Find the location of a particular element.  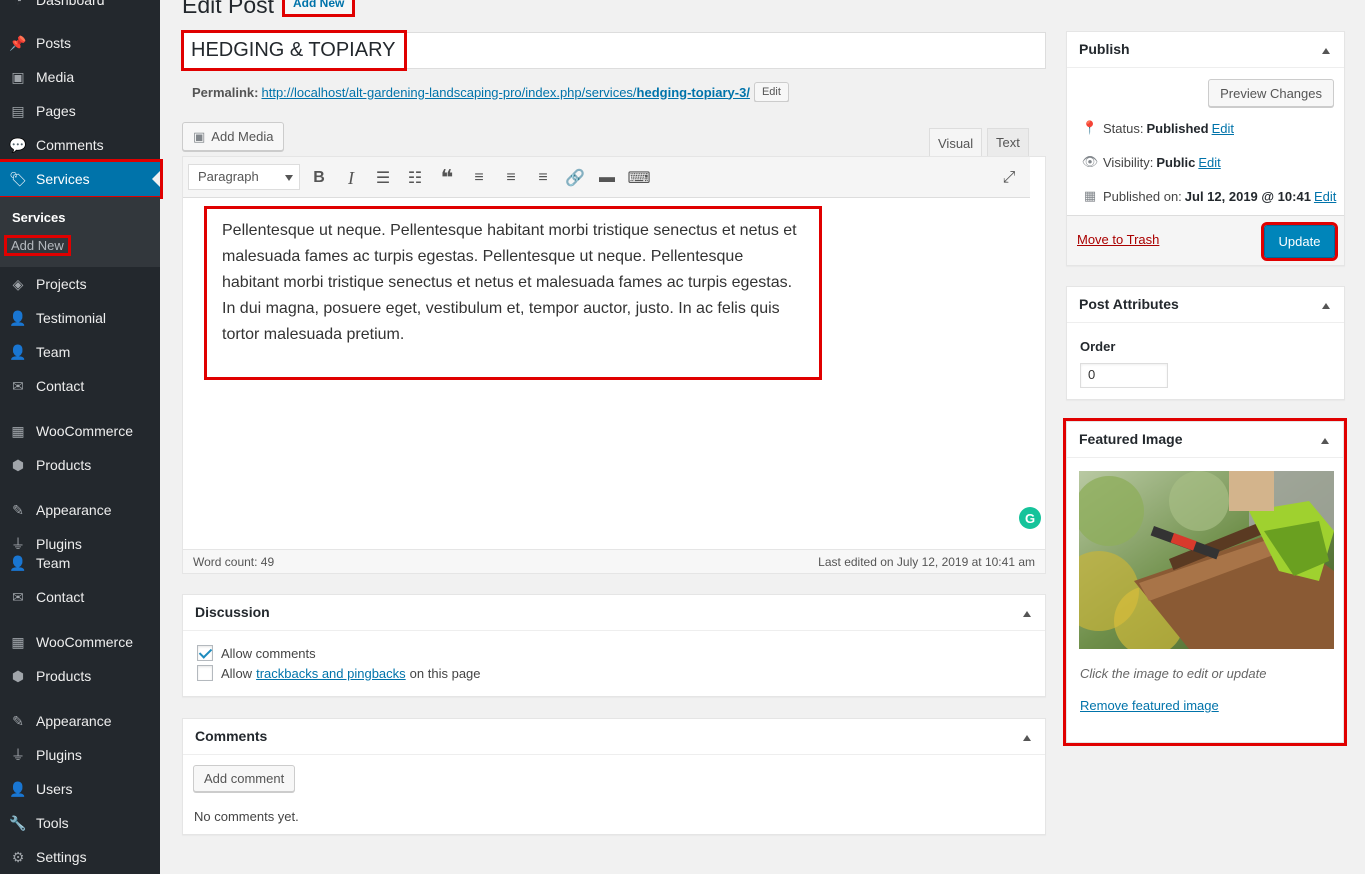

tab-text: Text is located at coordinates (1008, 142).